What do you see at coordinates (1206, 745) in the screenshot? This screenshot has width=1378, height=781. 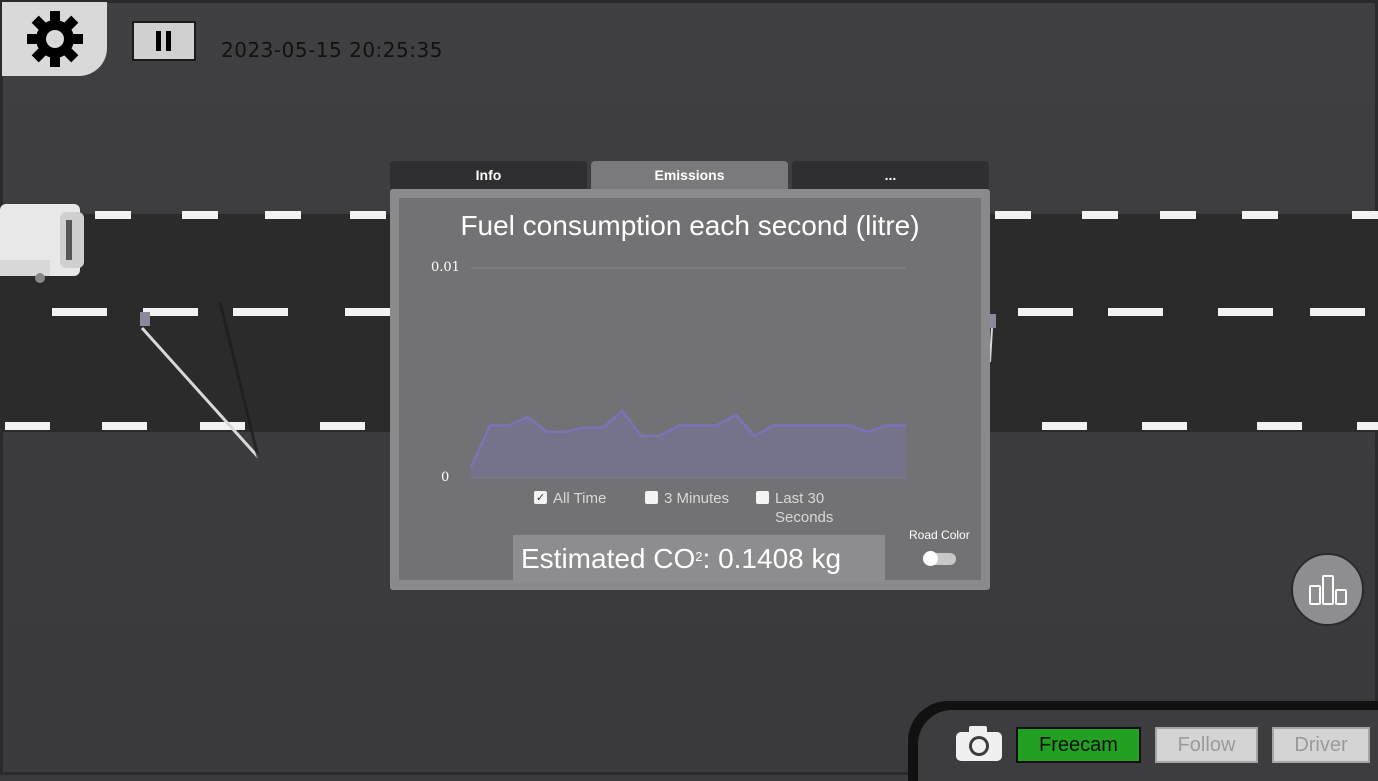 I see `follow-button: Follow` at bounding box center [1206, 745].